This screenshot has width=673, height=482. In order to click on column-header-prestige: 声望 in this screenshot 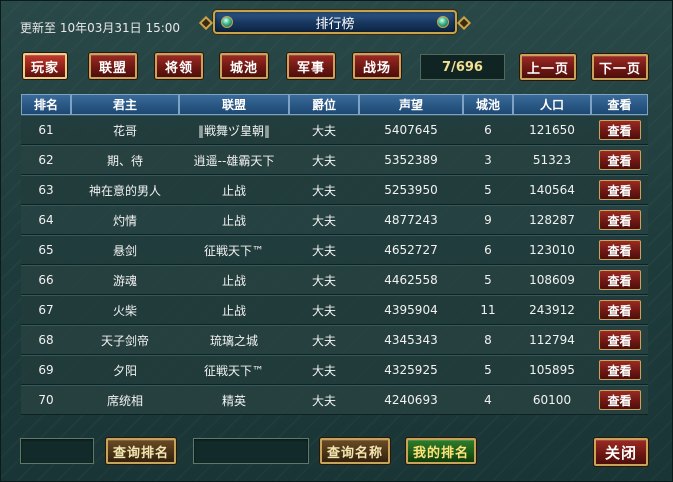, I will do `click(411, 104)`.